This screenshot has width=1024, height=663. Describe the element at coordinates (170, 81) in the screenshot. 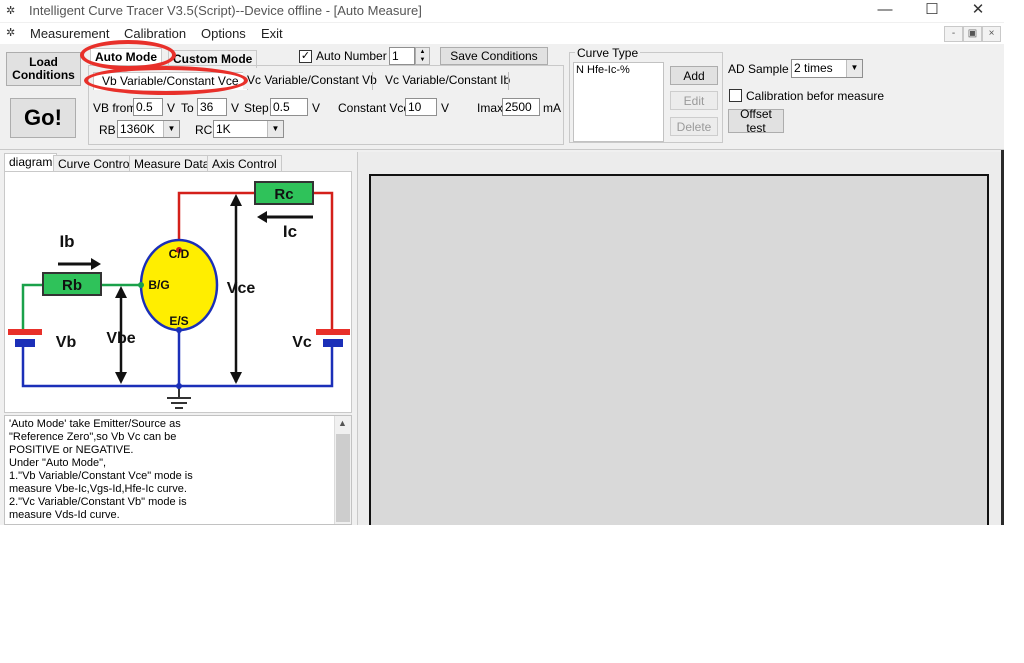

I see `tab-vb-variable-constant-vce: Vb Variable/Constant Vce` at that location.